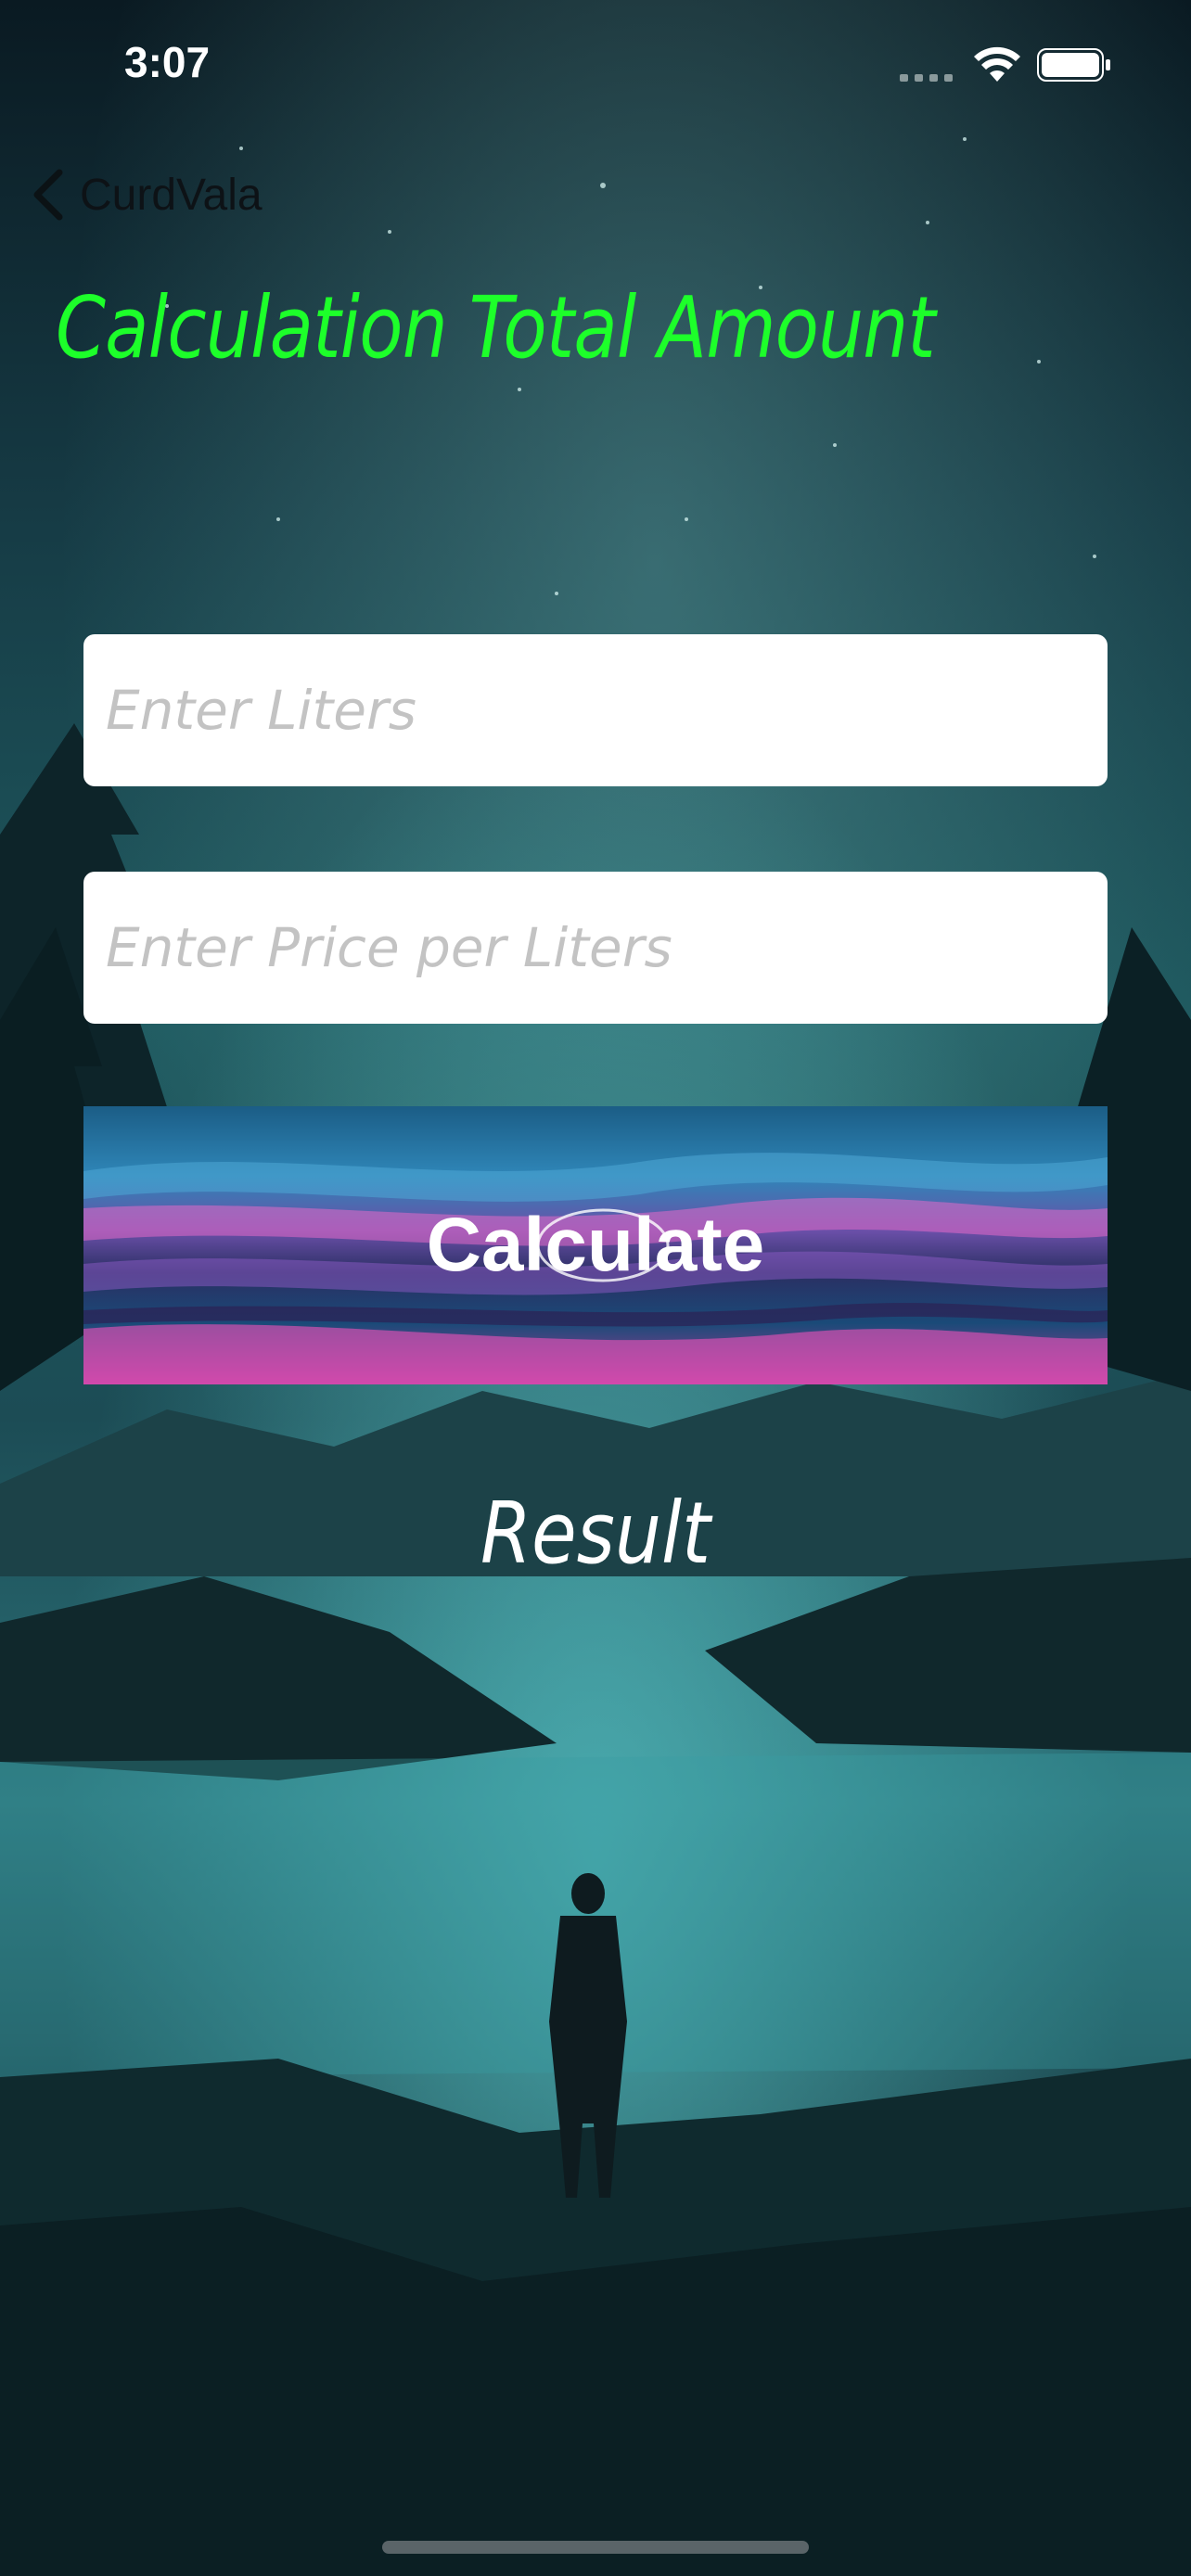 This screenshot has height=2576, width=1191. What do you see at coordinates (997, 64) in the screenshot?
I see `wifi-icon` at bounding box center [997, 64].